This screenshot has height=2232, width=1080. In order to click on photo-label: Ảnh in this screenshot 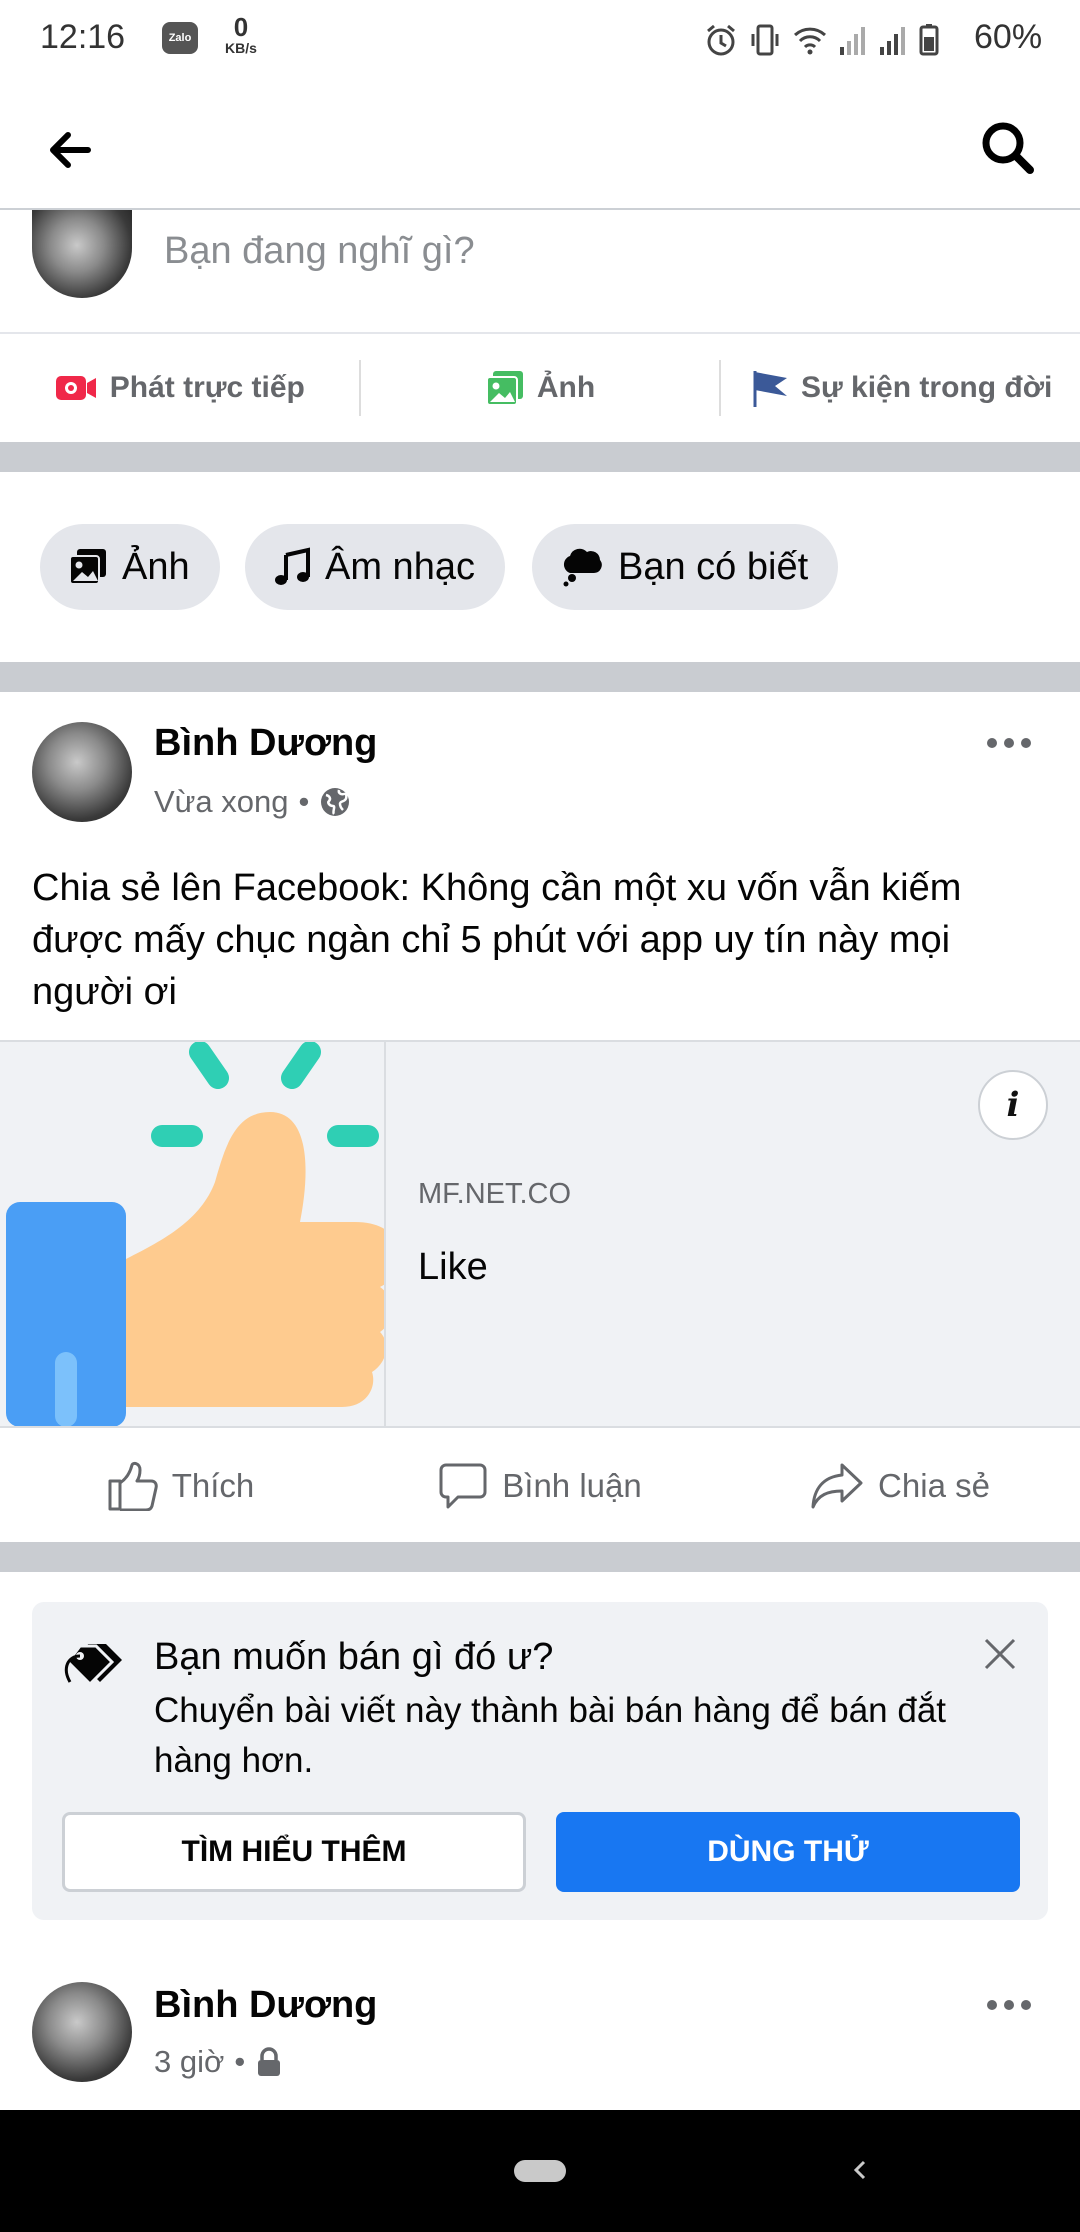, I will do `click(566, 387)`.